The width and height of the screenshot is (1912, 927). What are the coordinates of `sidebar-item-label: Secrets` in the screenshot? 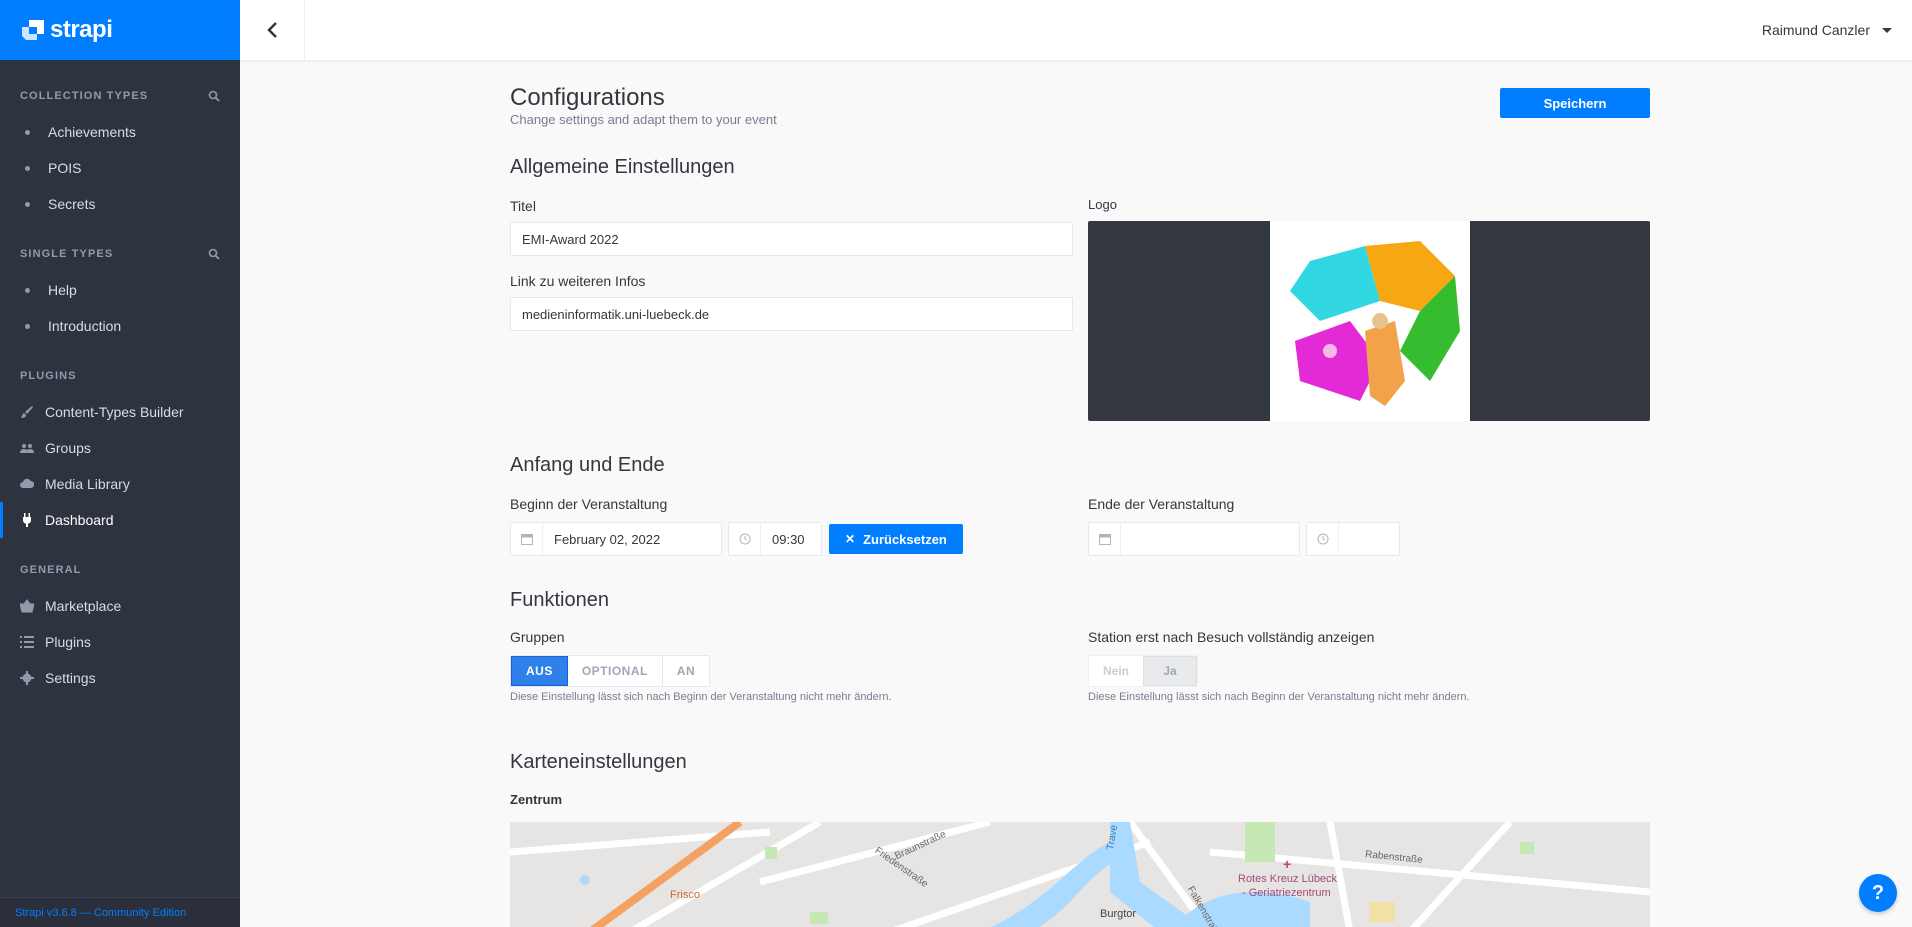 It's located at (72, 204).